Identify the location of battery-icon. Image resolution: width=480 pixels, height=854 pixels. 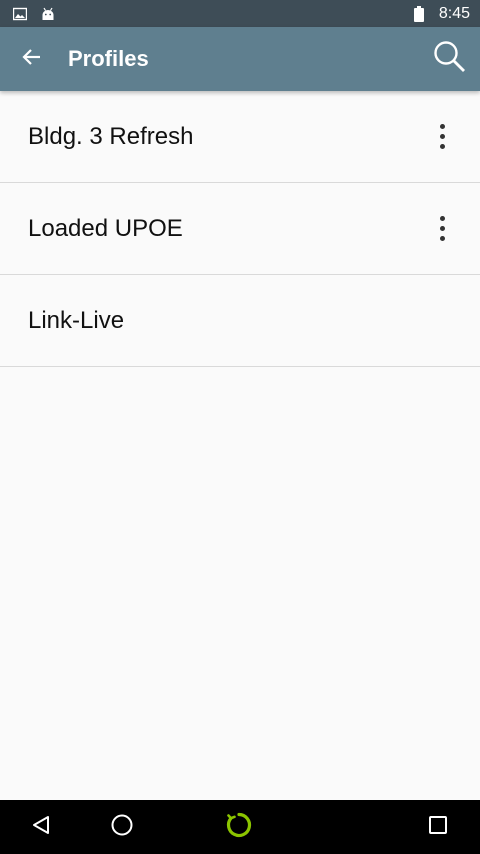
(419, 13).